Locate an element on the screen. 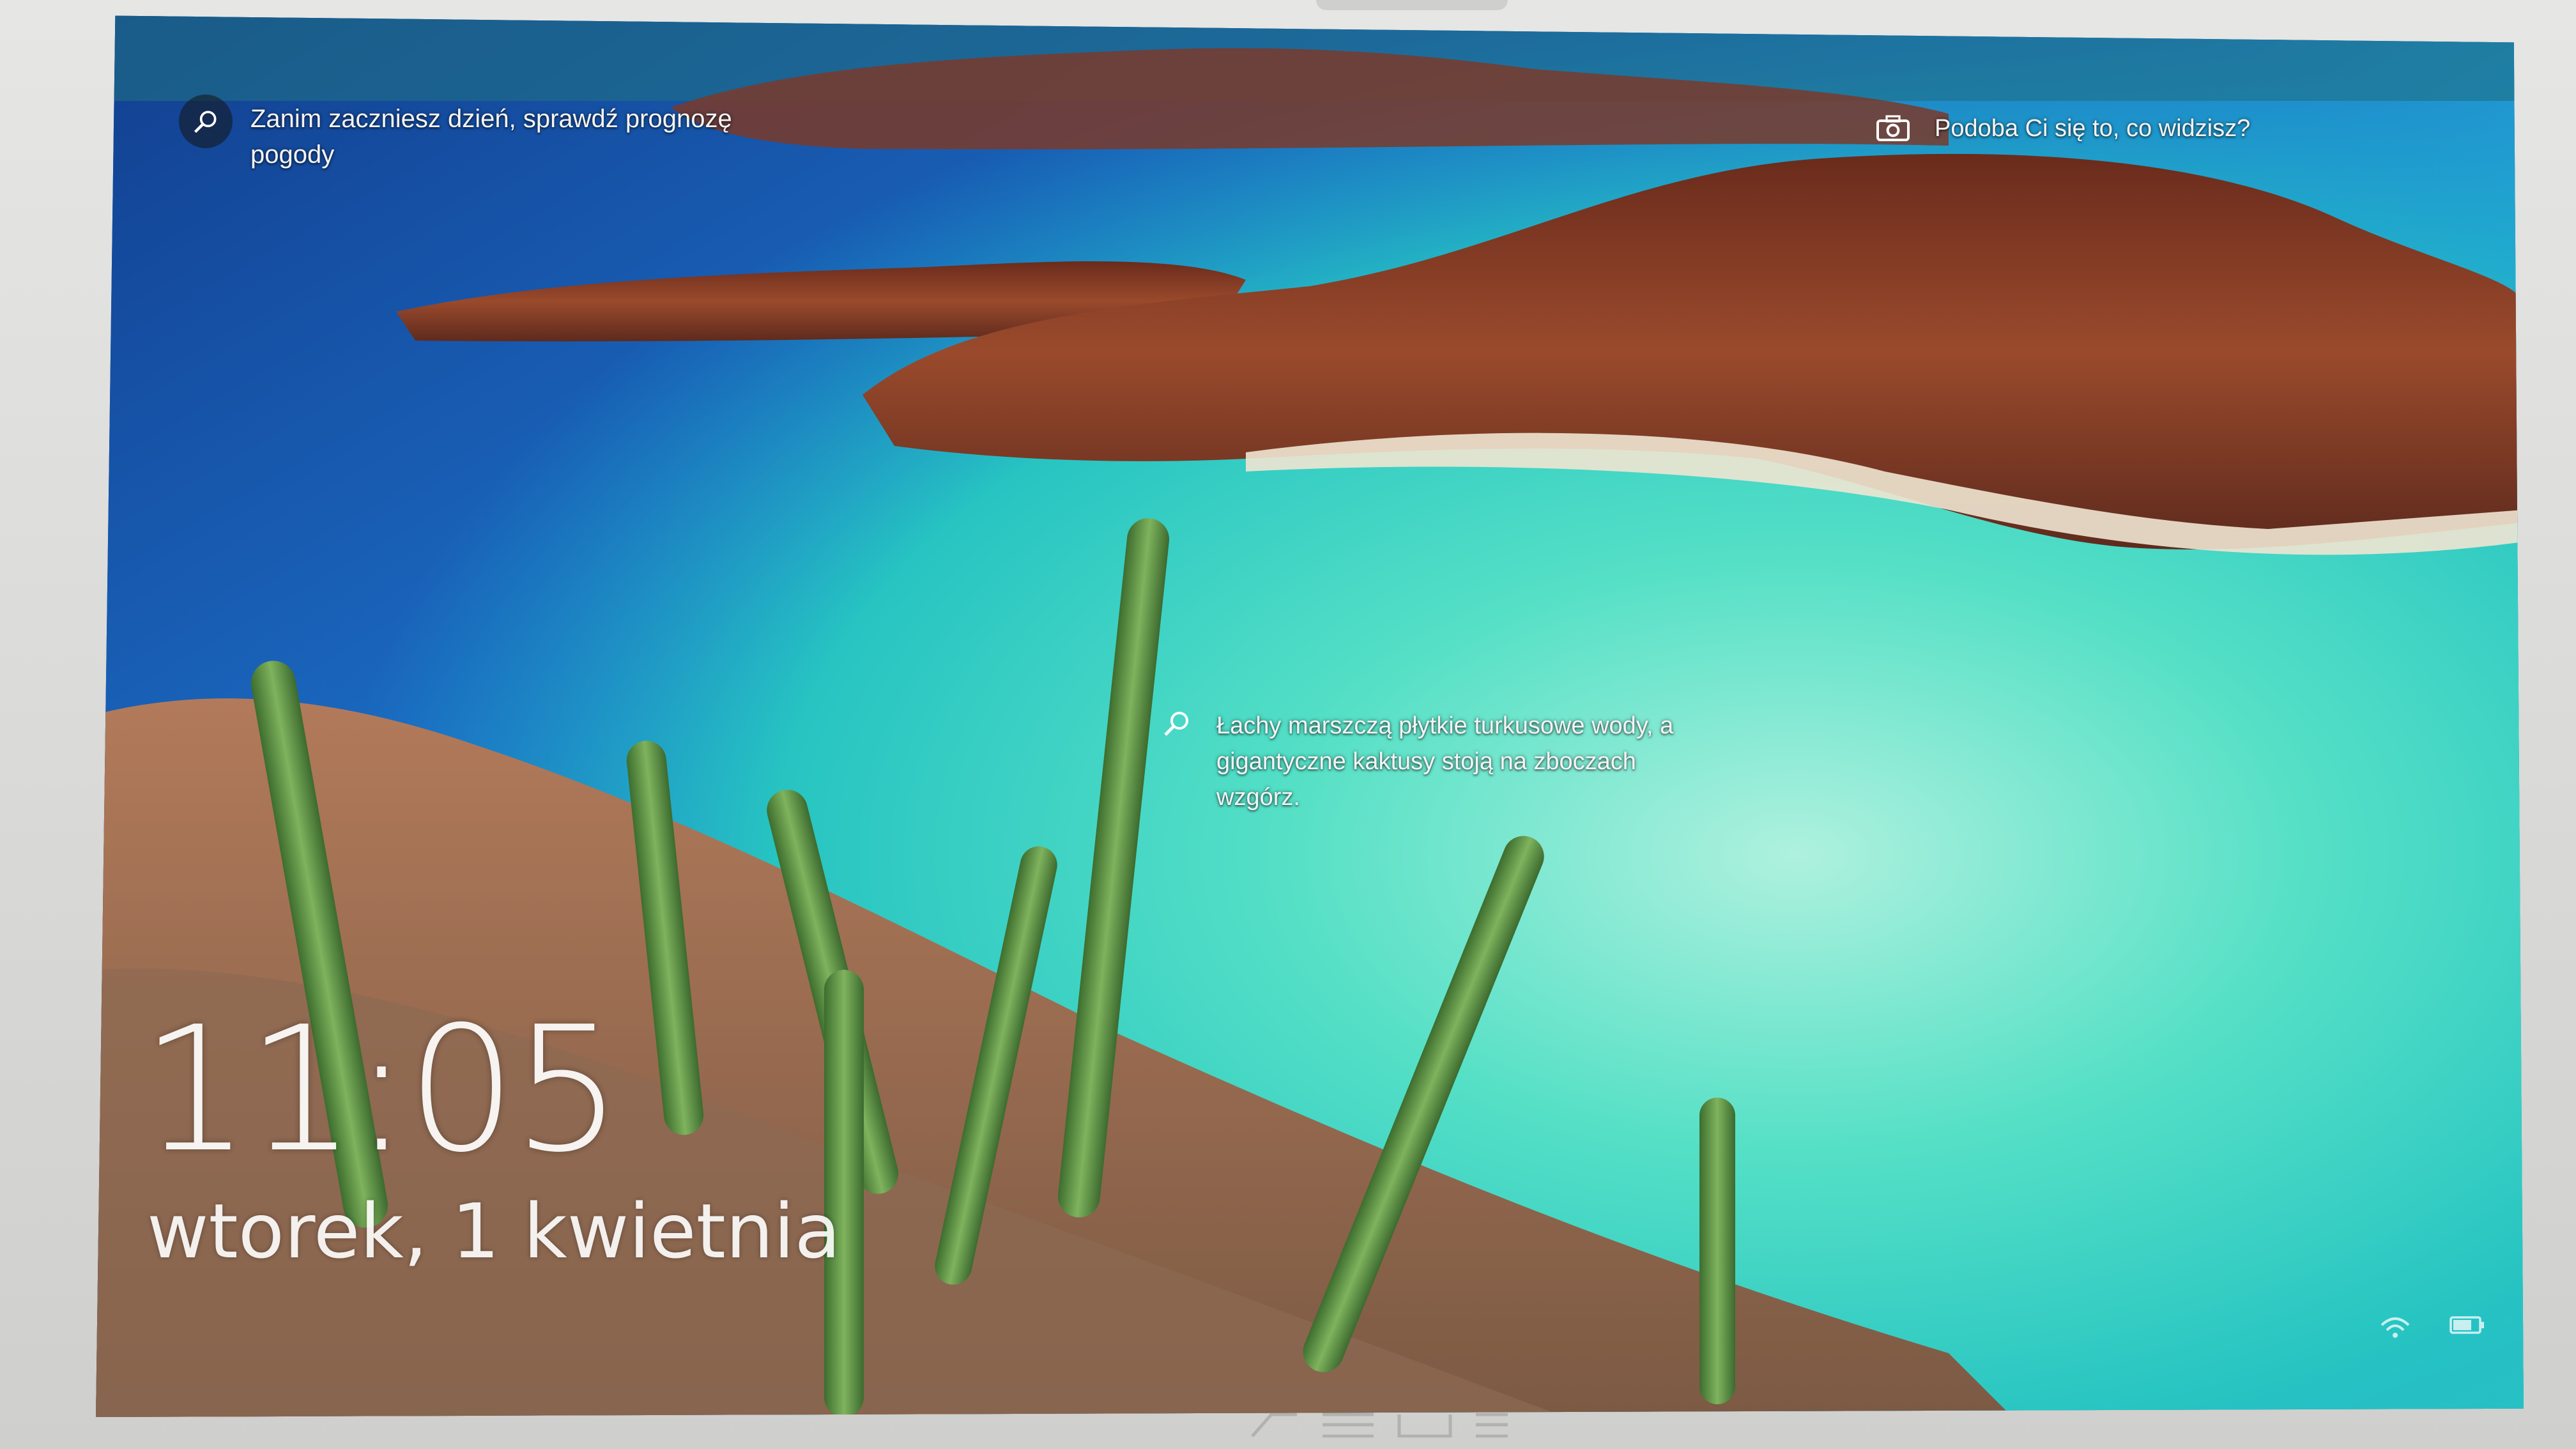 This screenshot has width=2576, height=1449. status-tray is located at coordinates (2432, 1327).